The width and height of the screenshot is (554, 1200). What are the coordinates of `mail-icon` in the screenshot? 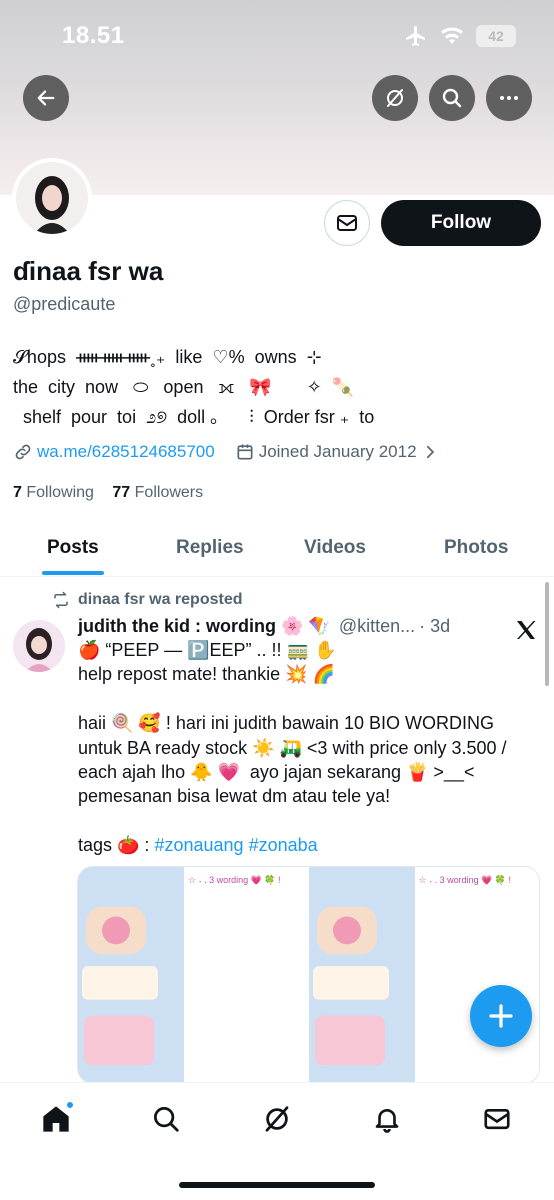 It's located at (347, 223).